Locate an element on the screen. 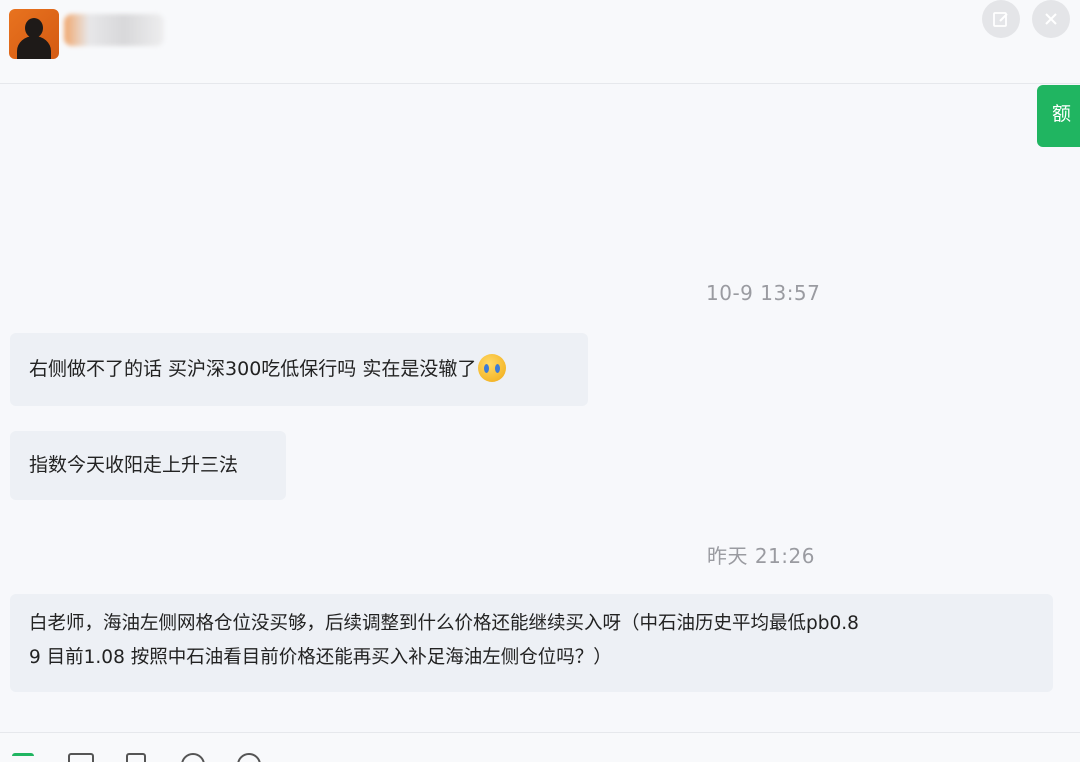 Image resolution: width=1080 pixels, height=762 pixels. emoji-icon is located at coordinates (193, 757).